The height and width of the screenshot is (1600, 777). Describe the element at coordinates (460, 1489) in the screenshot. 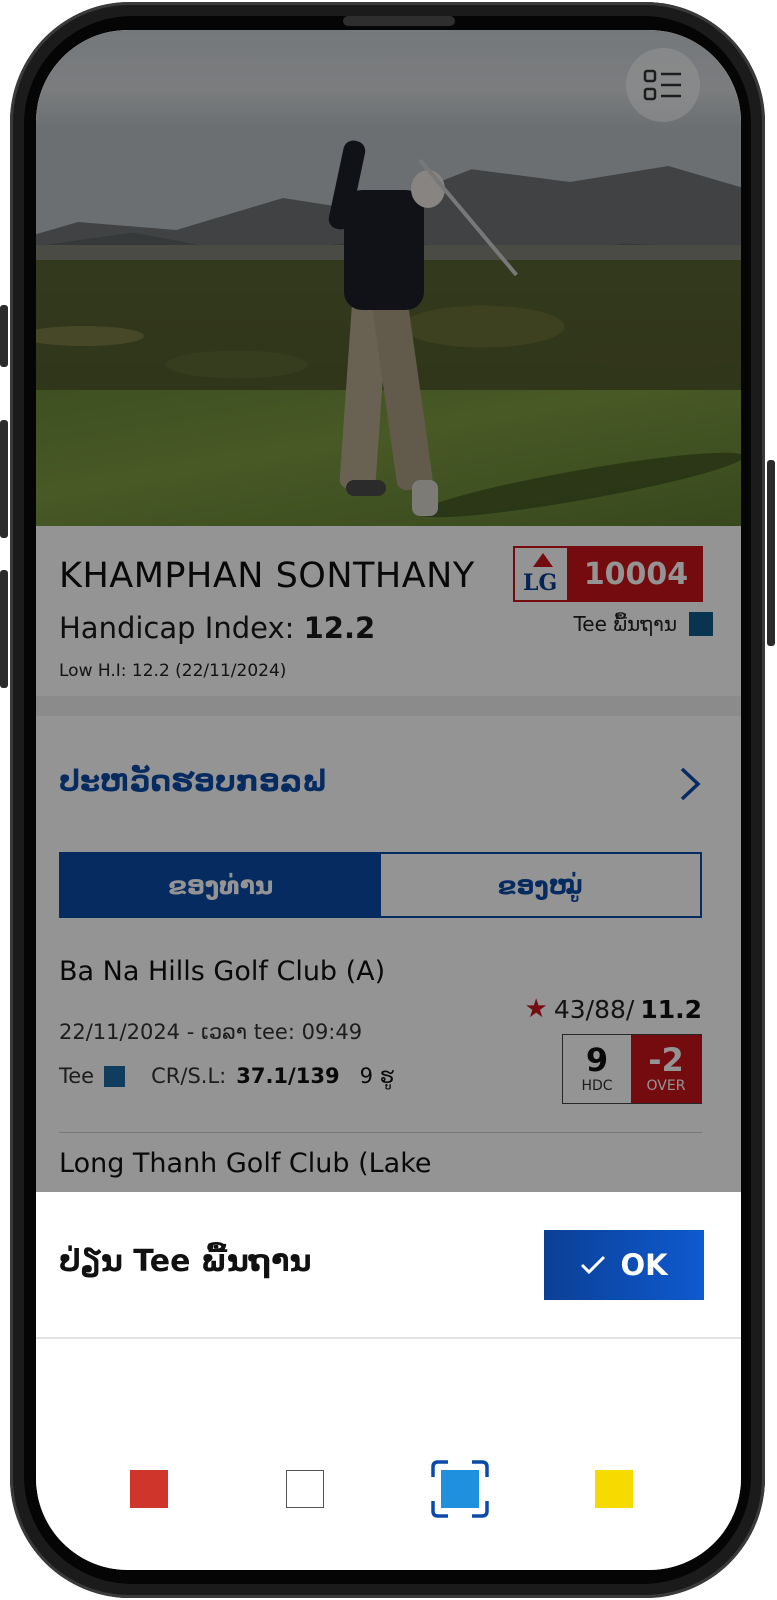

I see `selection-frame-icon` at that location.